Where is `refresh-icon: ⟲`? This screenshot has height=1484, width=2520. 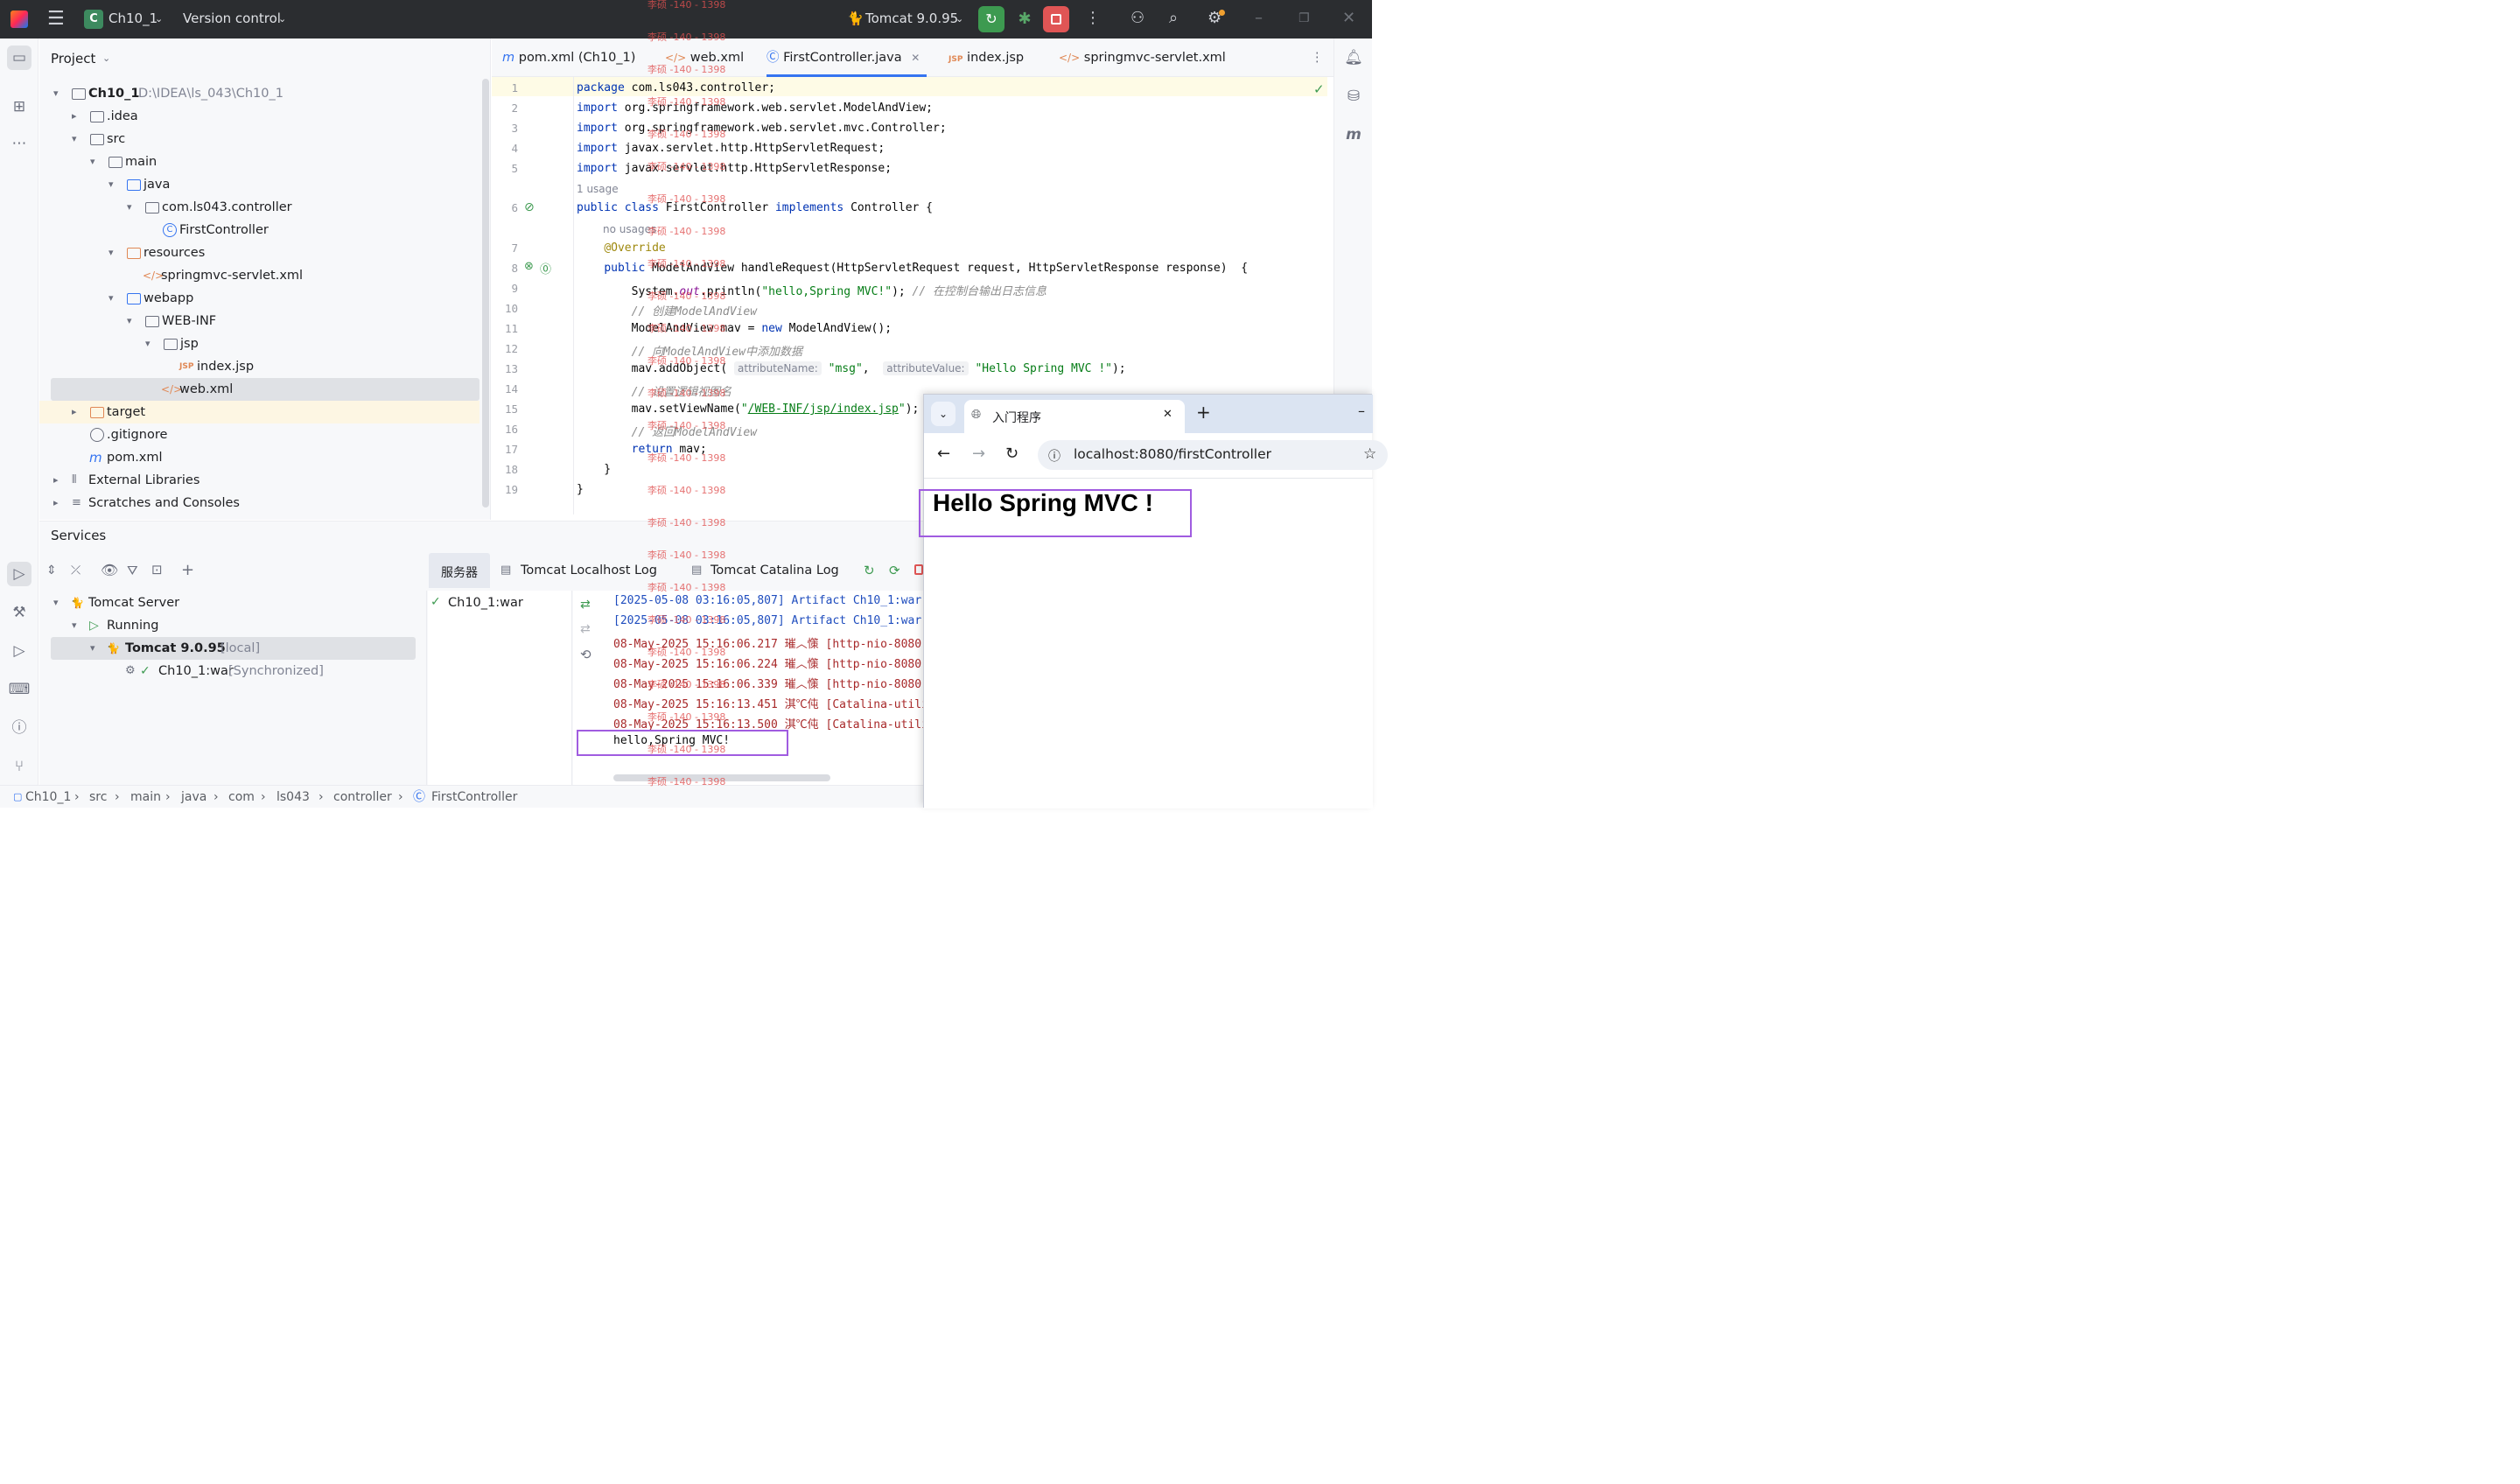
refresh-icon: ⟲ is located at coordinates (586, 654).